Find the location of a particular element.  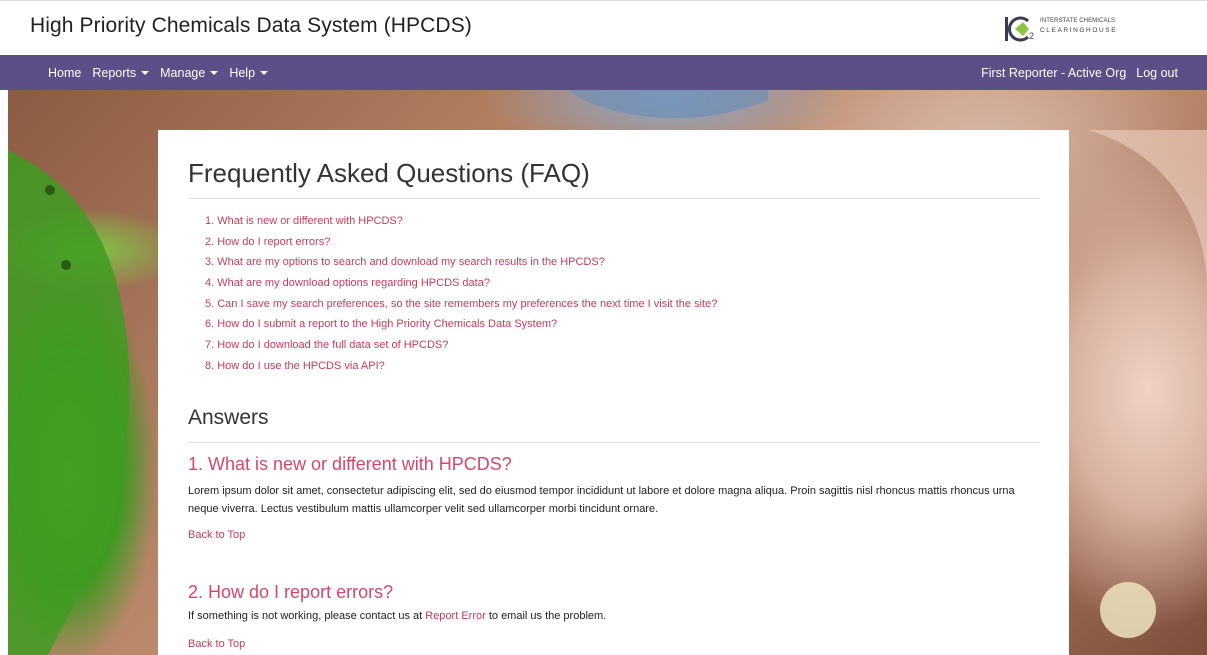

nav-home: Home is located at coordinates (64, 73).